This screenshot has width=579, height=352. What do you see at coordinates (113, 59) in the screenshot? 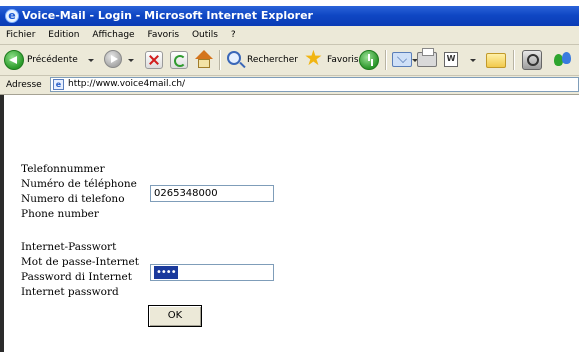
I see `forward-arrow-icon` at bounding box center [113, 59].